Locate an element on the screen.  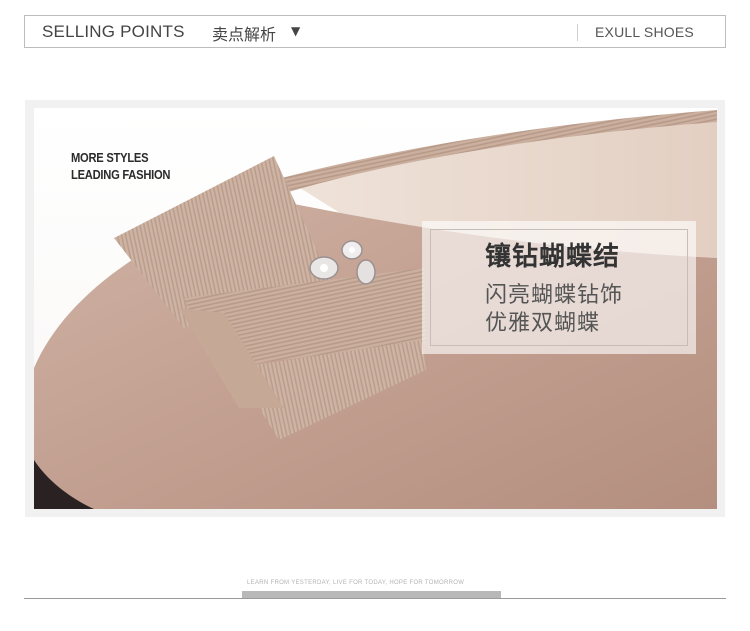
brand-name: EXULL SHOES is located at coordinates (644, 32).